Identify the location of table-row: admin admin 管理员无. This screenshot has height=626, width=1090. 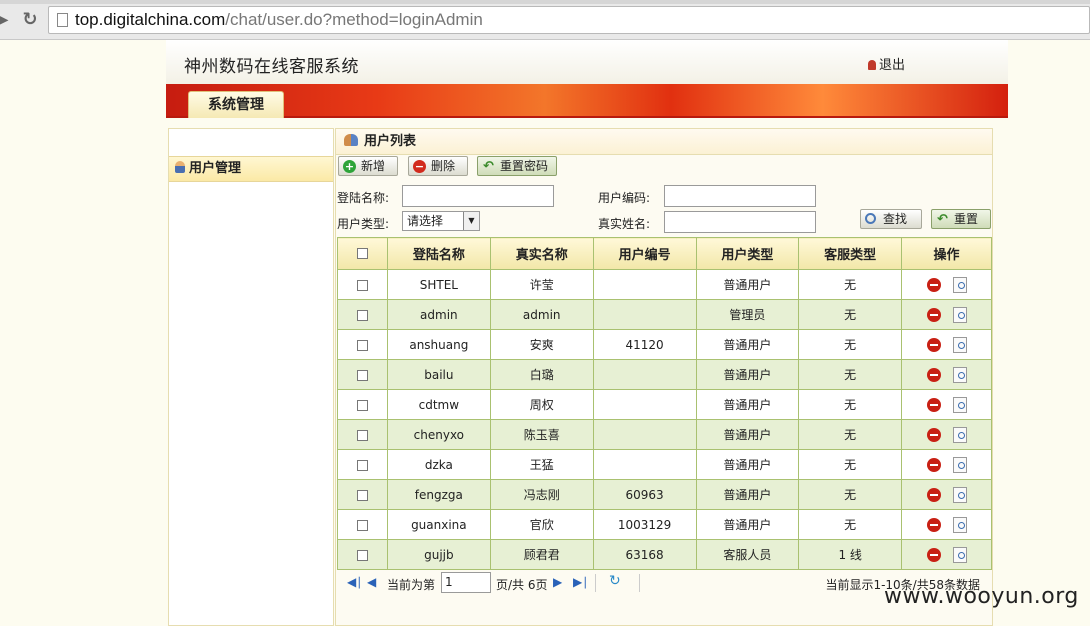
(664, 314).